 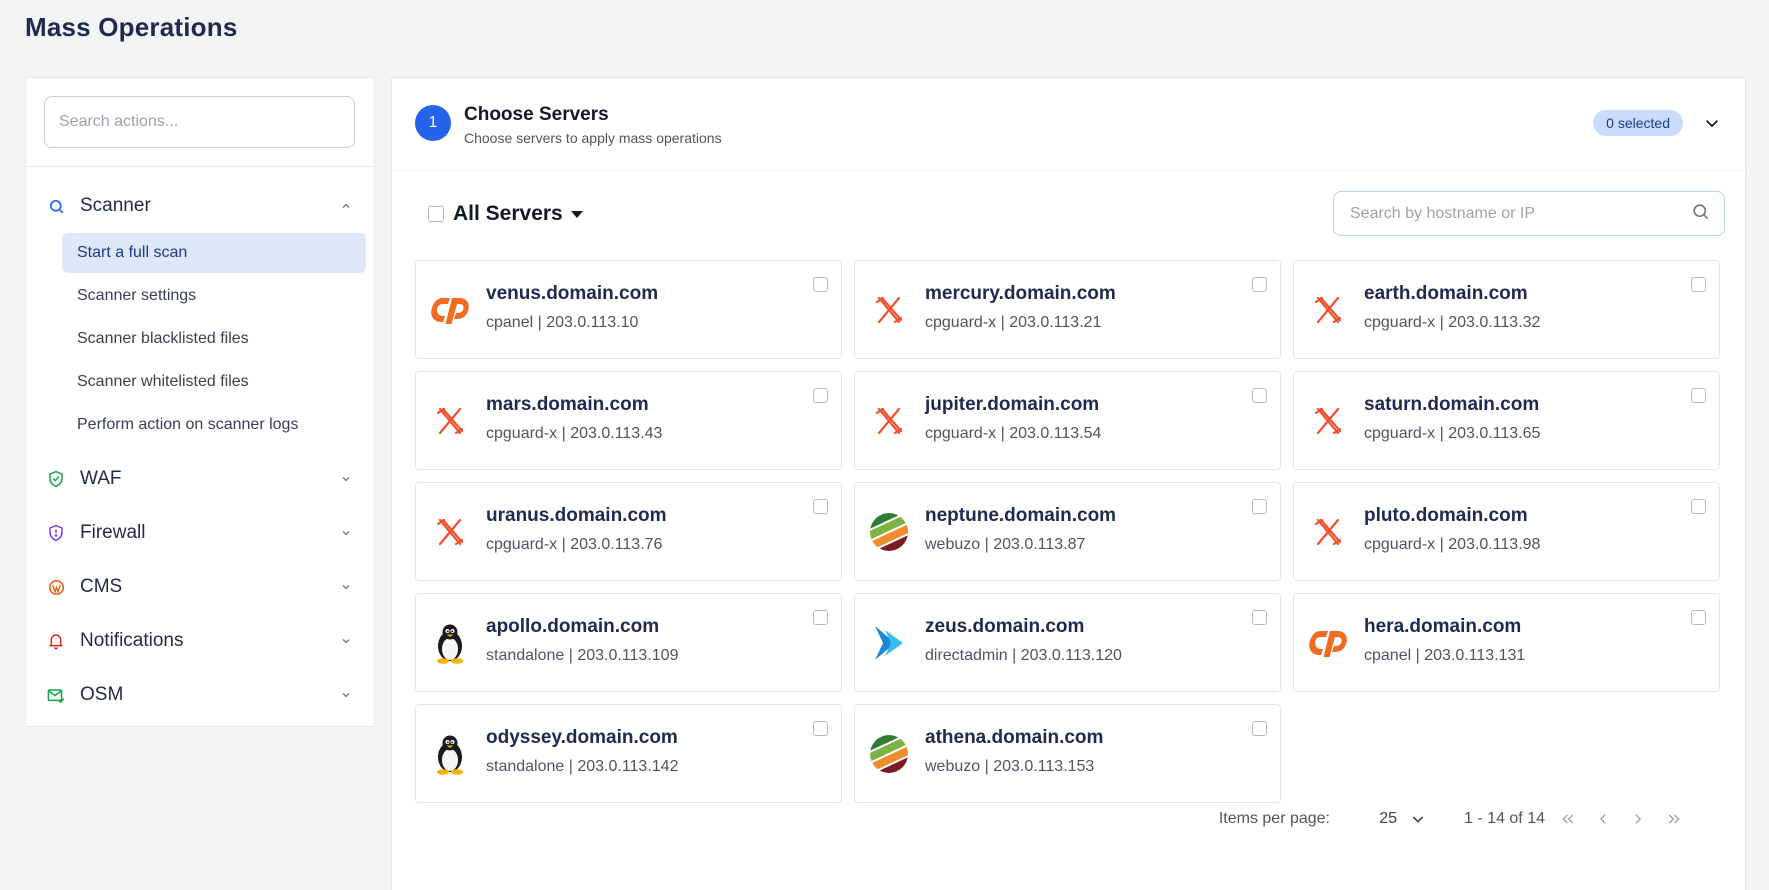 I want to click on host-search-box, so click(x=1529, y=213).